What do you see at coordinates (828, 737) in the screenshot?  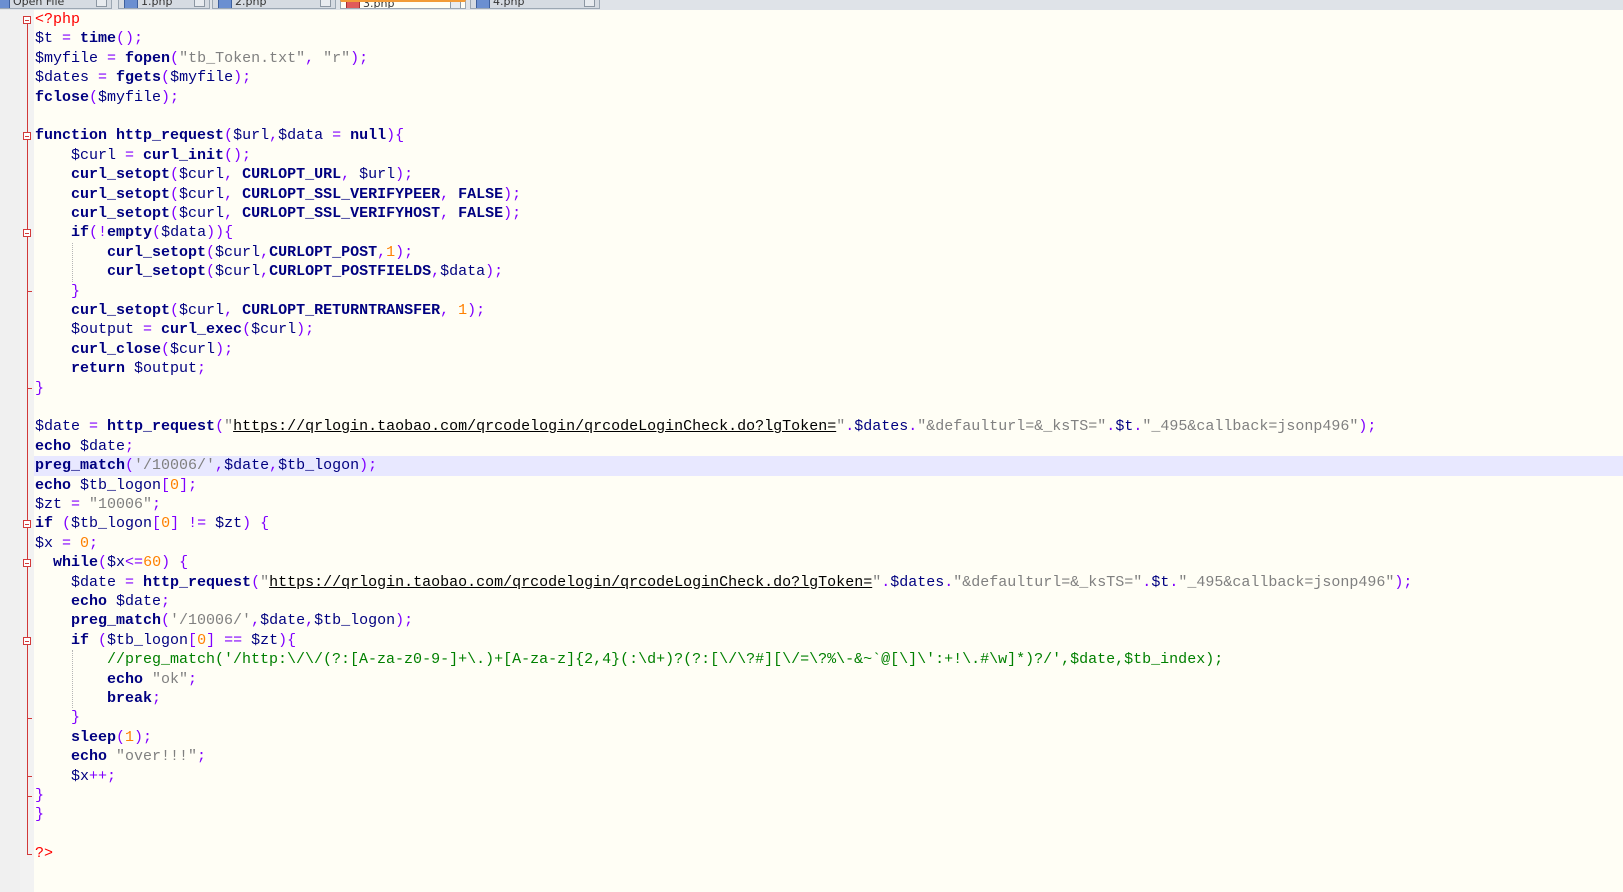 I see `code-line: sleep(1);` at bounding box center [828, 737].